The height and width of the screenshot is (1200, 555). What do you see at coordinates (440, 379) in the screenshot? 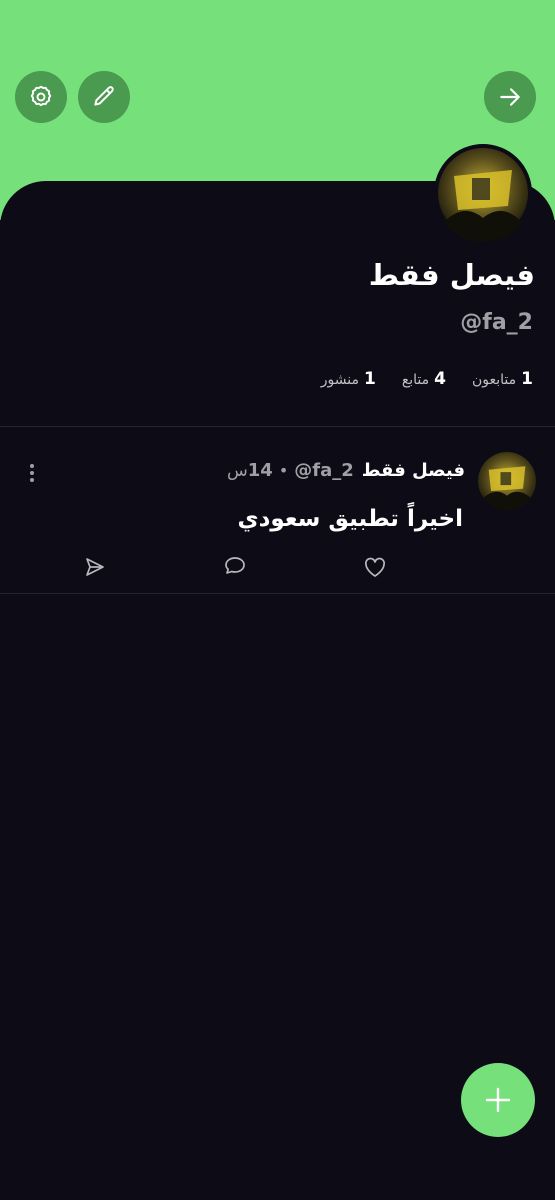
I see `stat-count: 4` at bounding box center [440, 379].